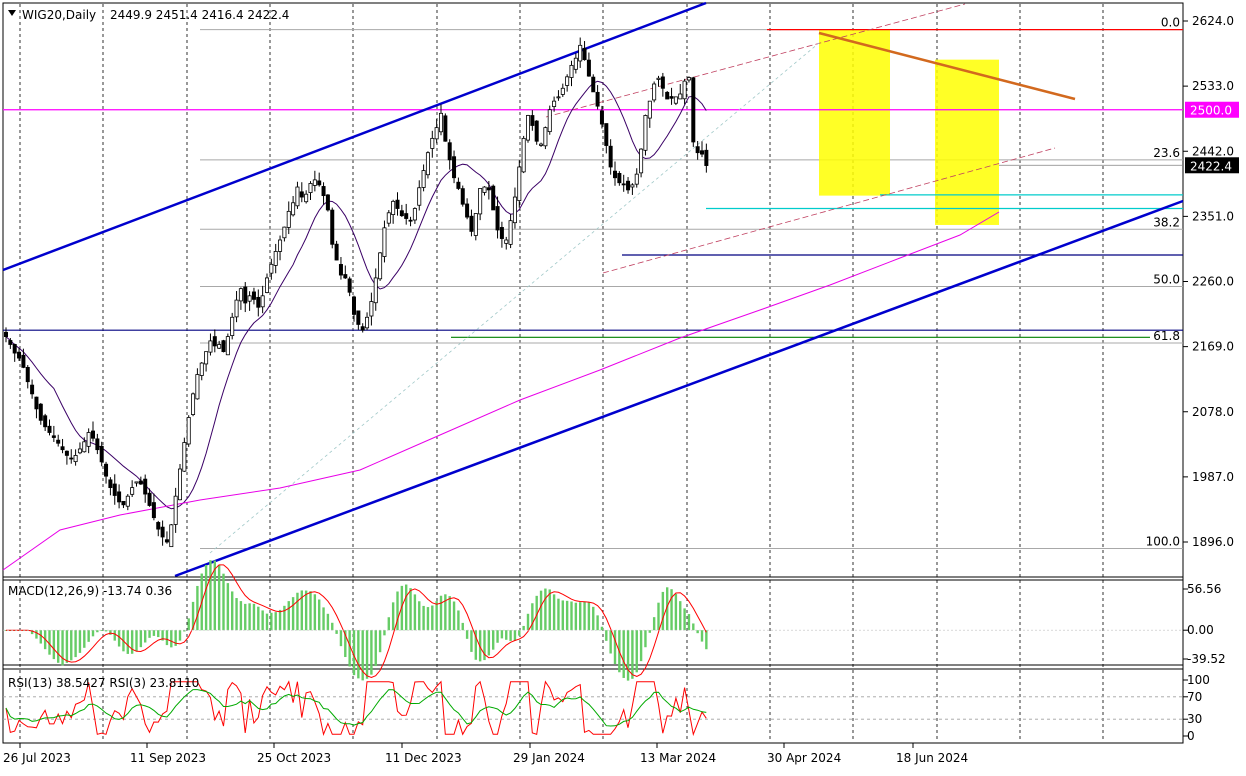  I want to click on macd-scale-label: -39.52, so click(1206, 659).